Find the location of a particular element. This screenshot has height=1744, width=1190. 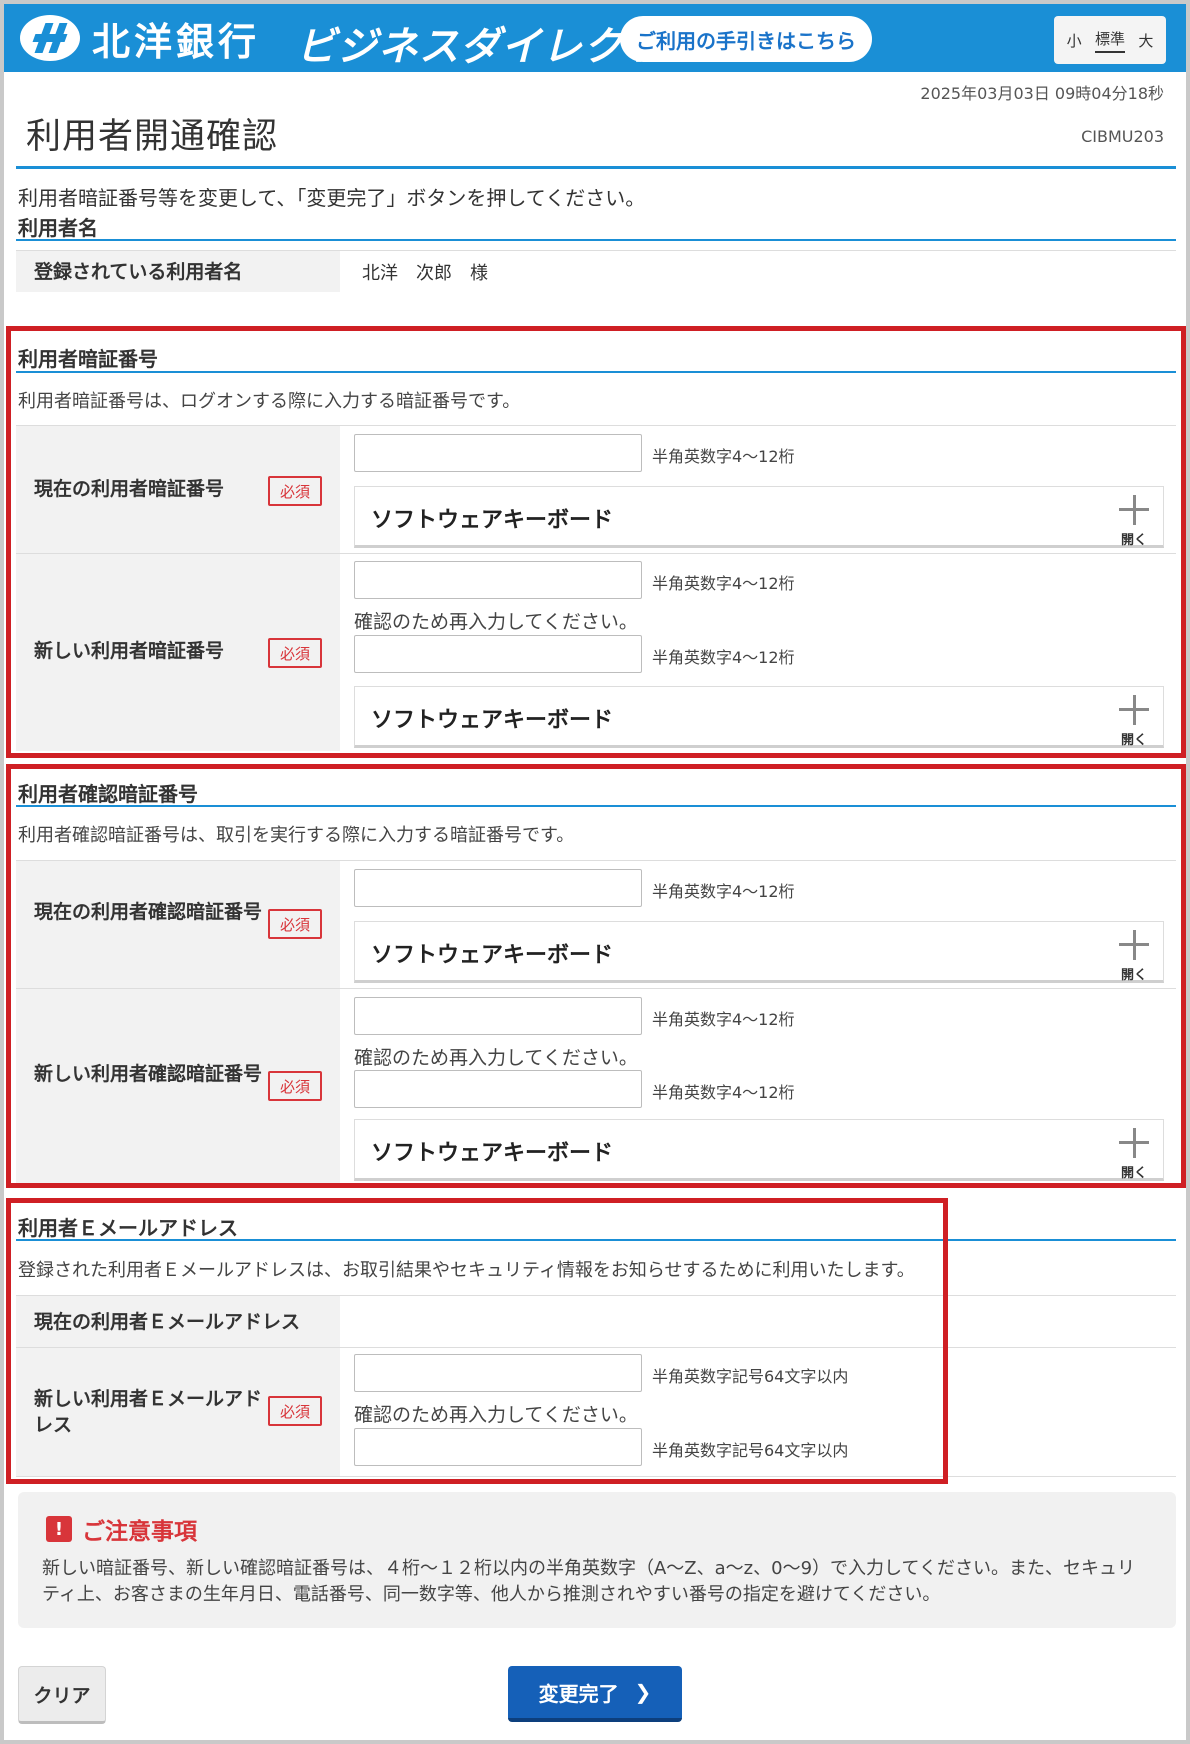

row-label-cell: 現在の利用者Ｅメールアドレス is located at coordinates (178, 1321).